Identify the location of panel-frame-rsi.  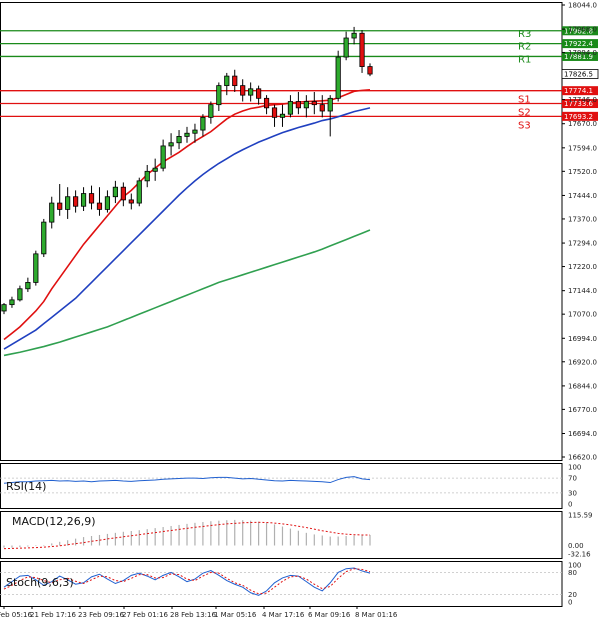
(281, 486).